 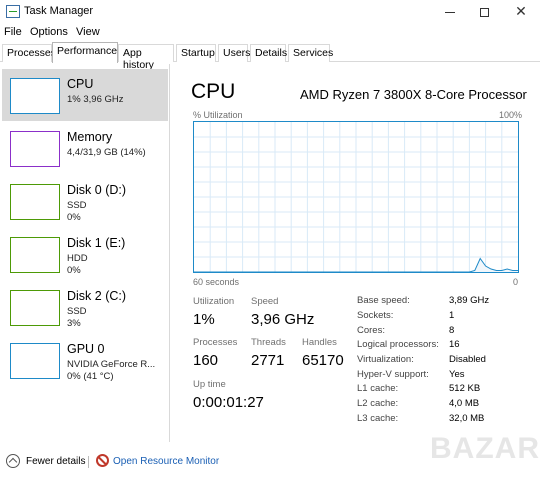 What do you see at coordinates (323, 360) in the screenshot?
I see `handles-value: 65170` at bounding box center [323, 360].